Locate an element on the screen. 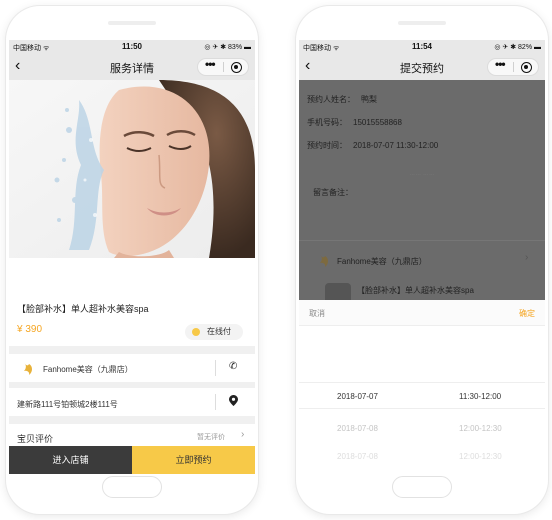 This screenshot has height=520, width=552. enter-store-button: 进入店铺 is located at coordinates (70, 460).